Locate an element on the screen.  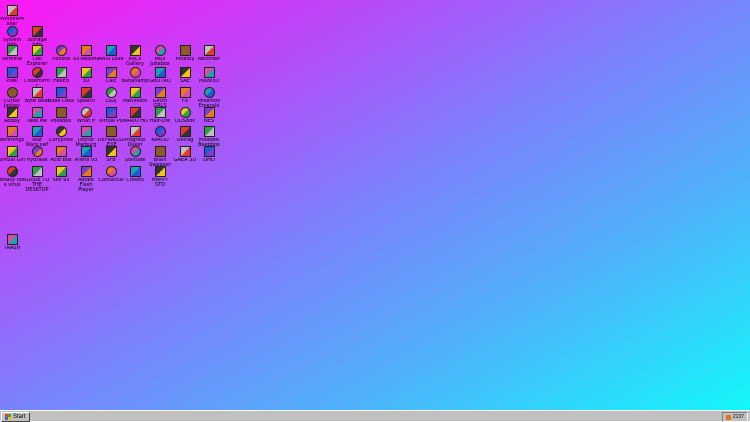
desktop-icon: Ciel Explorer is located at coordinates (37, 56).